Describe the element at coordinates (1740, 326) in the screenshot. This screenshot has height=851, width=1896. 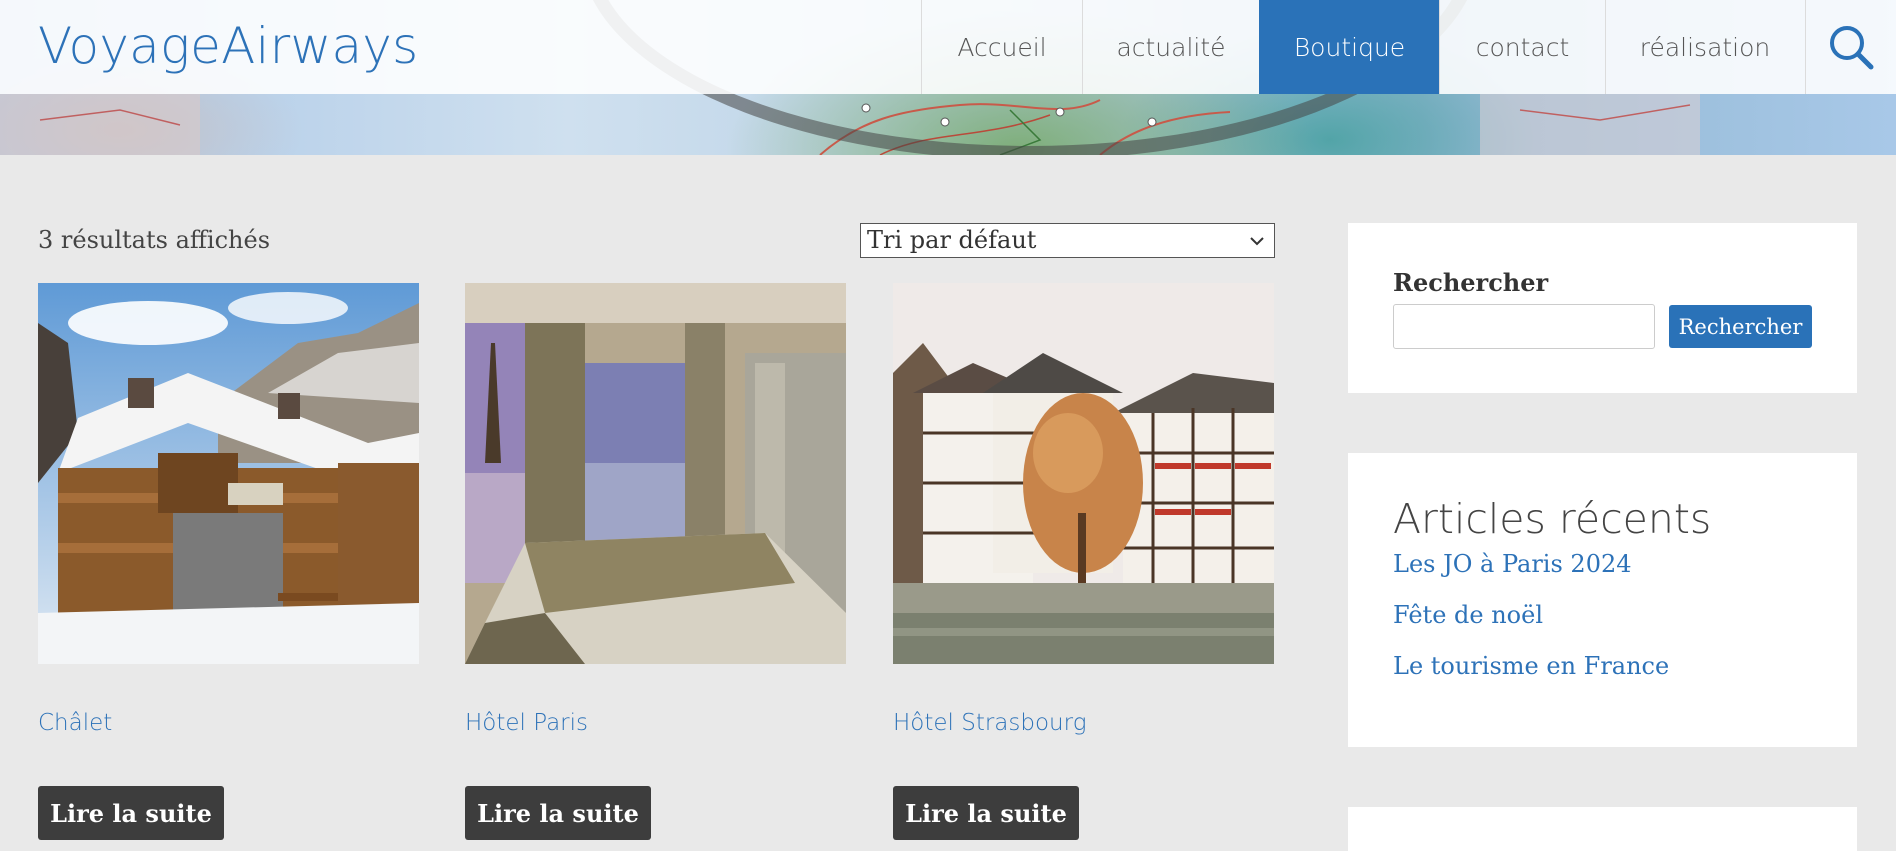
I see `search-submit-button: Rechercher` at that location.